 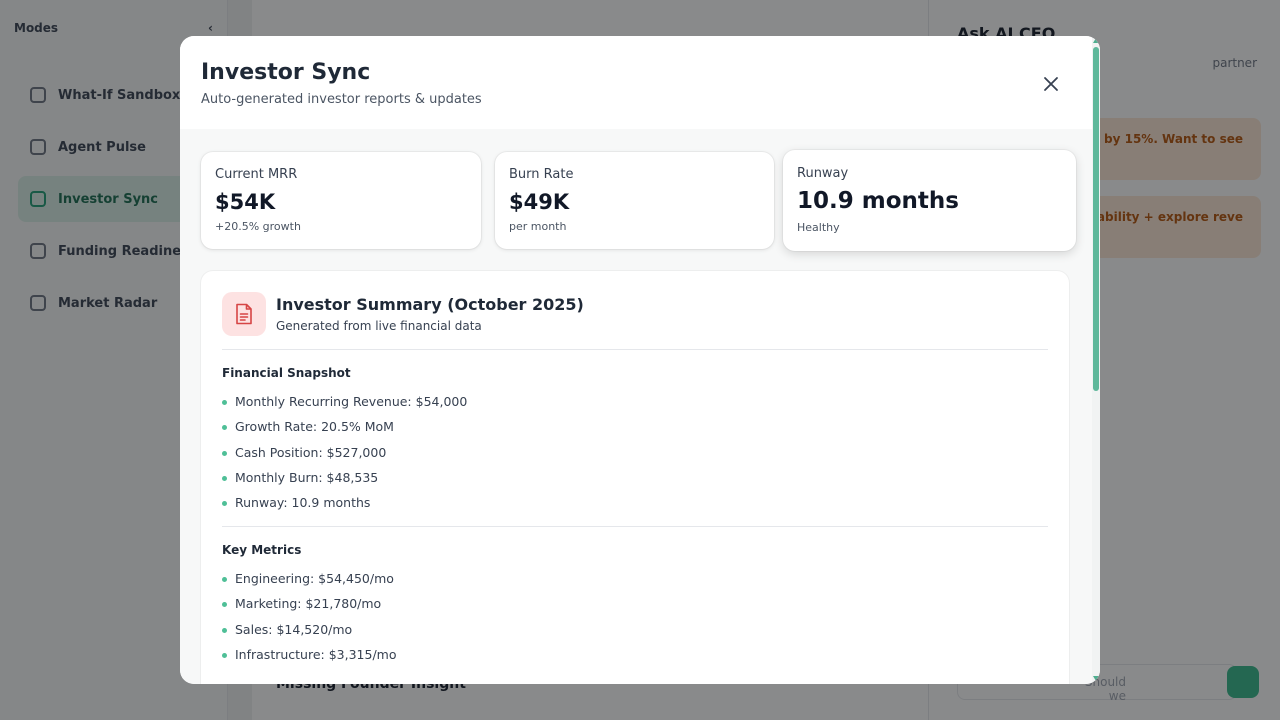 What do you see at coordinates (344, 508) in the screenshot?
I see `list-item: Runway: 10.9 months` at bounding box center [344, 508].